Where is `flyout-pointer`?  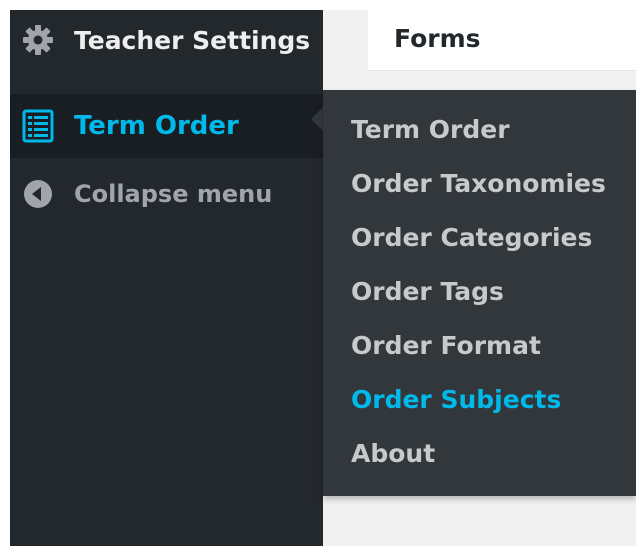
flyout-pointer is located at coordinates (317, 119).